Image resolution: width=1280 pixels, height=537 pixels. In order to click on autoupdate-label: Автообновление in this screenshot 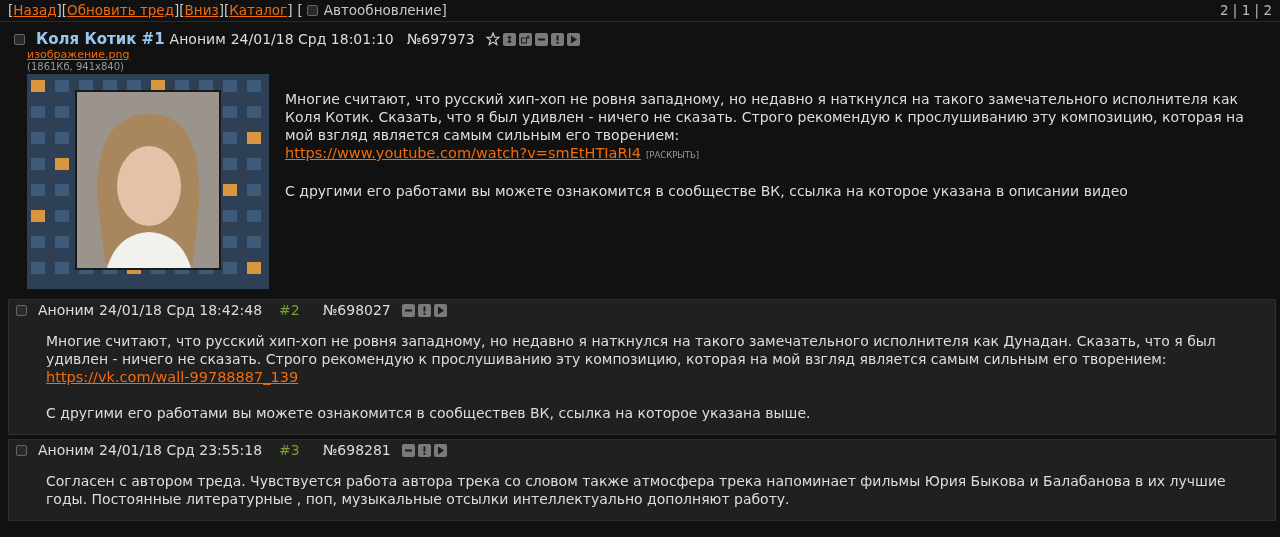, I will do `click(382, 10)`.